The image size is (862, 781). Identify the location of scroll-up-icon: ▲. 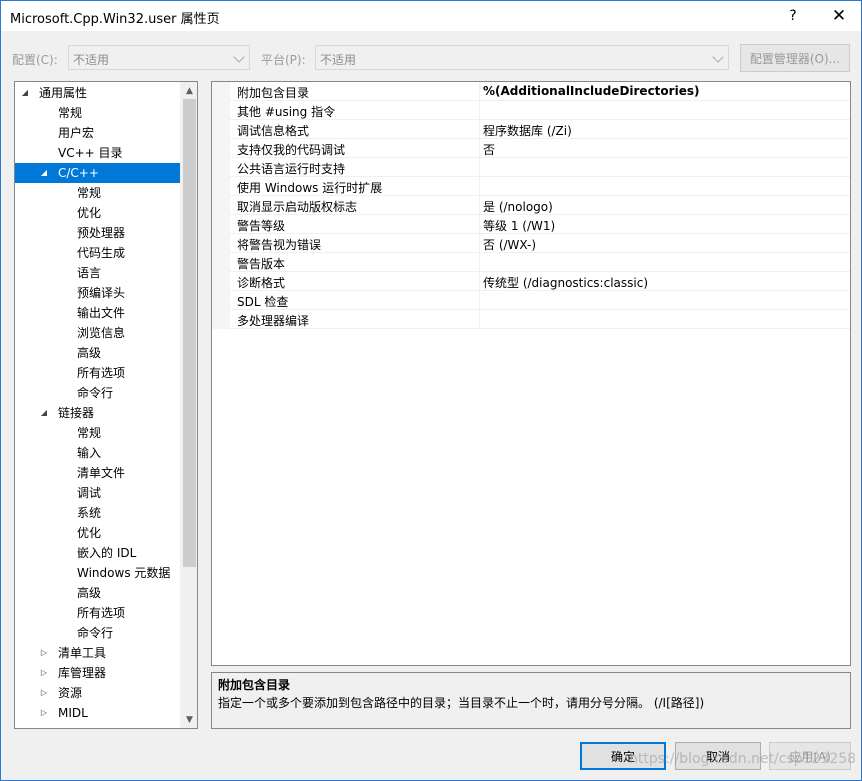
(189, 90).